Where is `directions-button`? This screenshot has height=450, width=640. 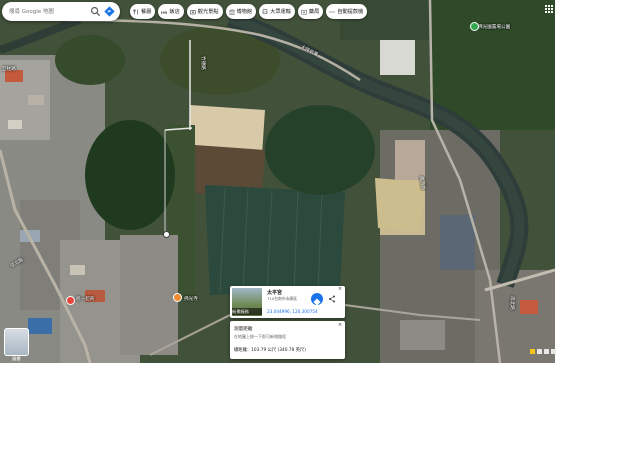
directions-button is located at coordinates (317, 299).